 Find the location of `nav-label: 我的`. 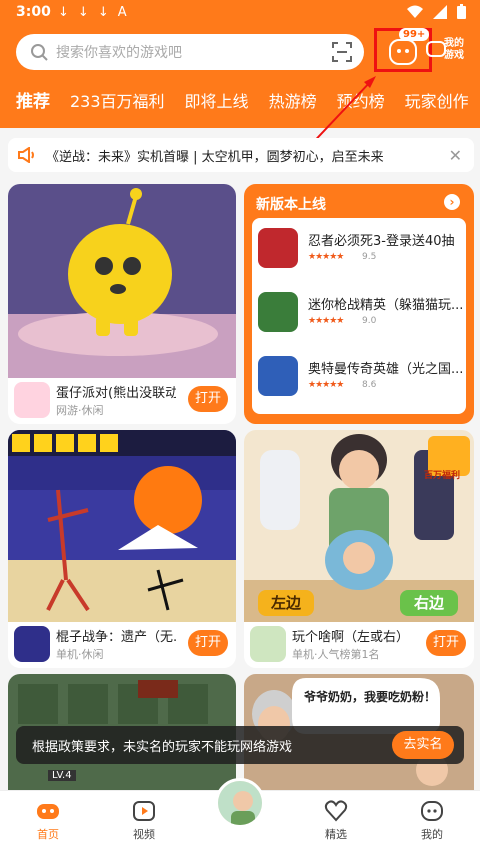

nav-label: 我的 is located at coordinates (432, 834).